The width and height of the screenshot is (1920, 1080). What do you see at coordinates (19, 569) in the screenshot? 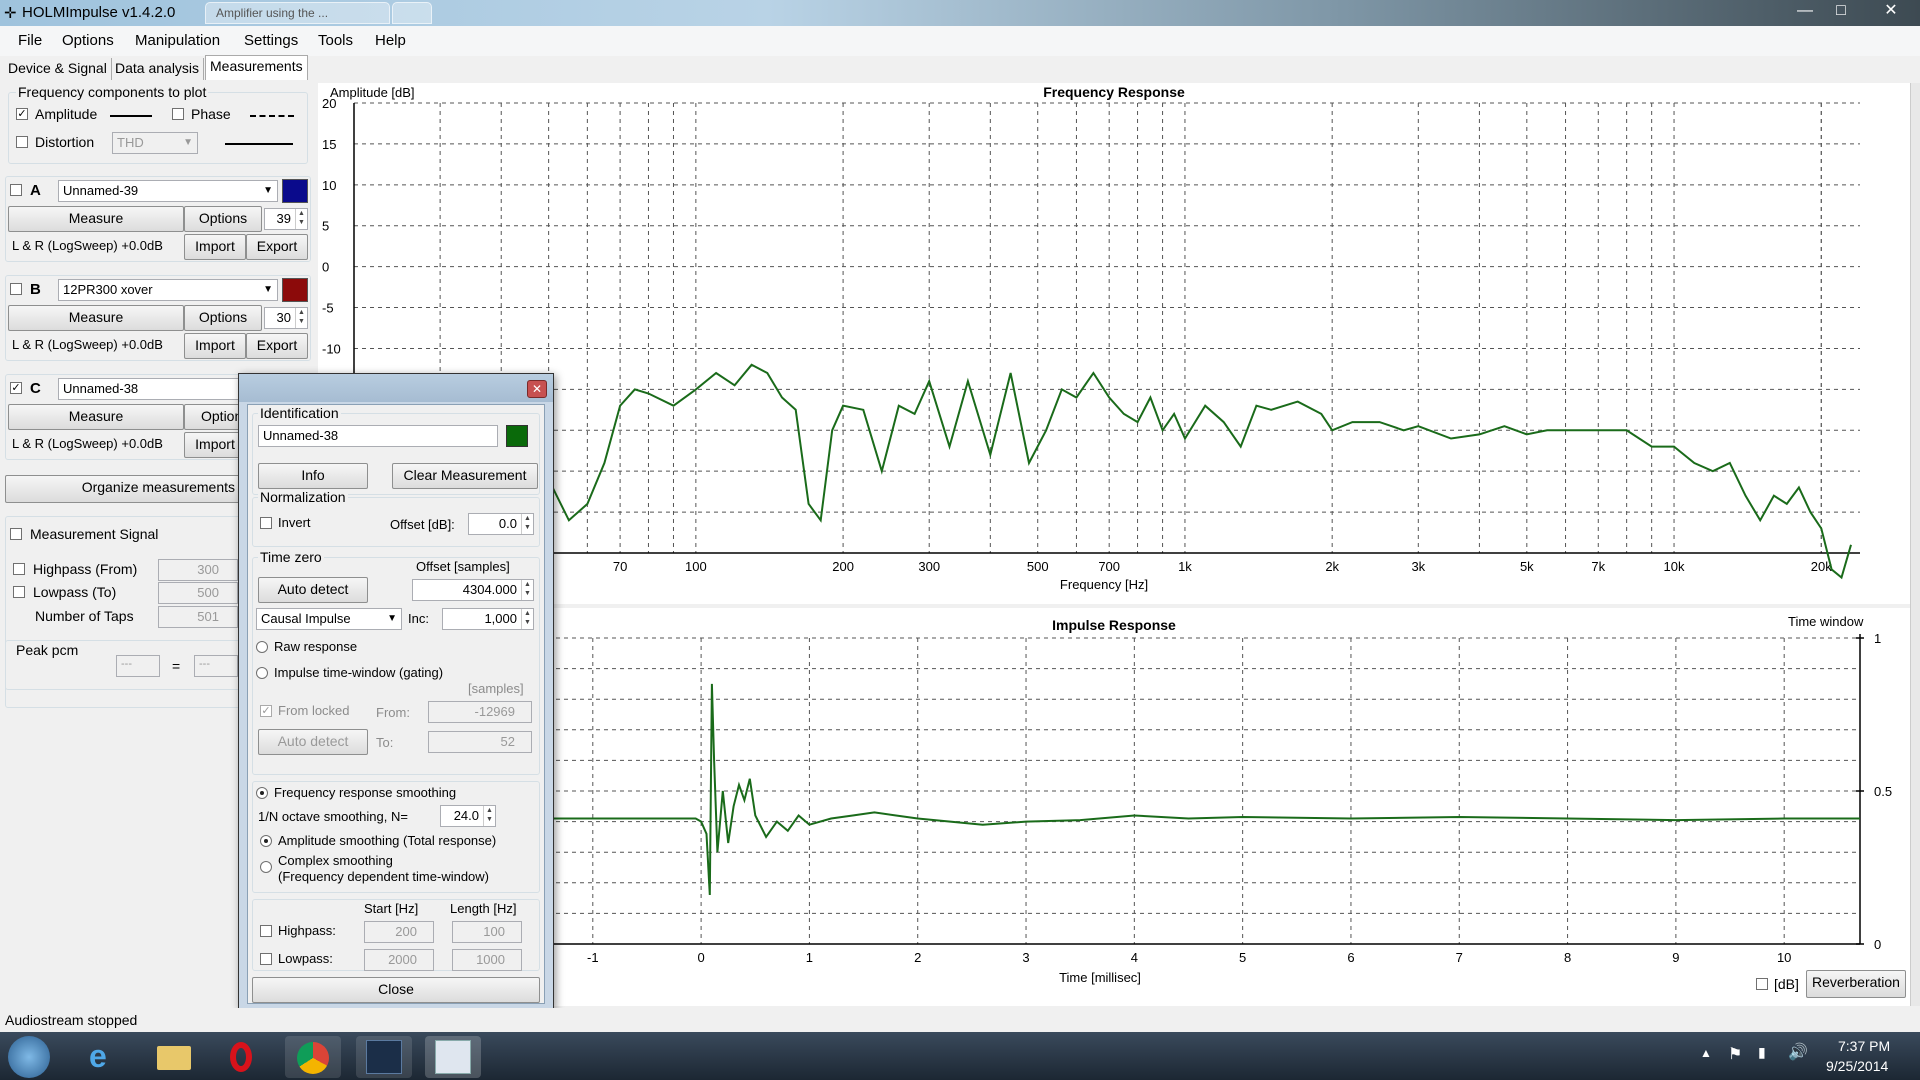
I see `highpass-from-checkbox` at bounding box center [19, 569].